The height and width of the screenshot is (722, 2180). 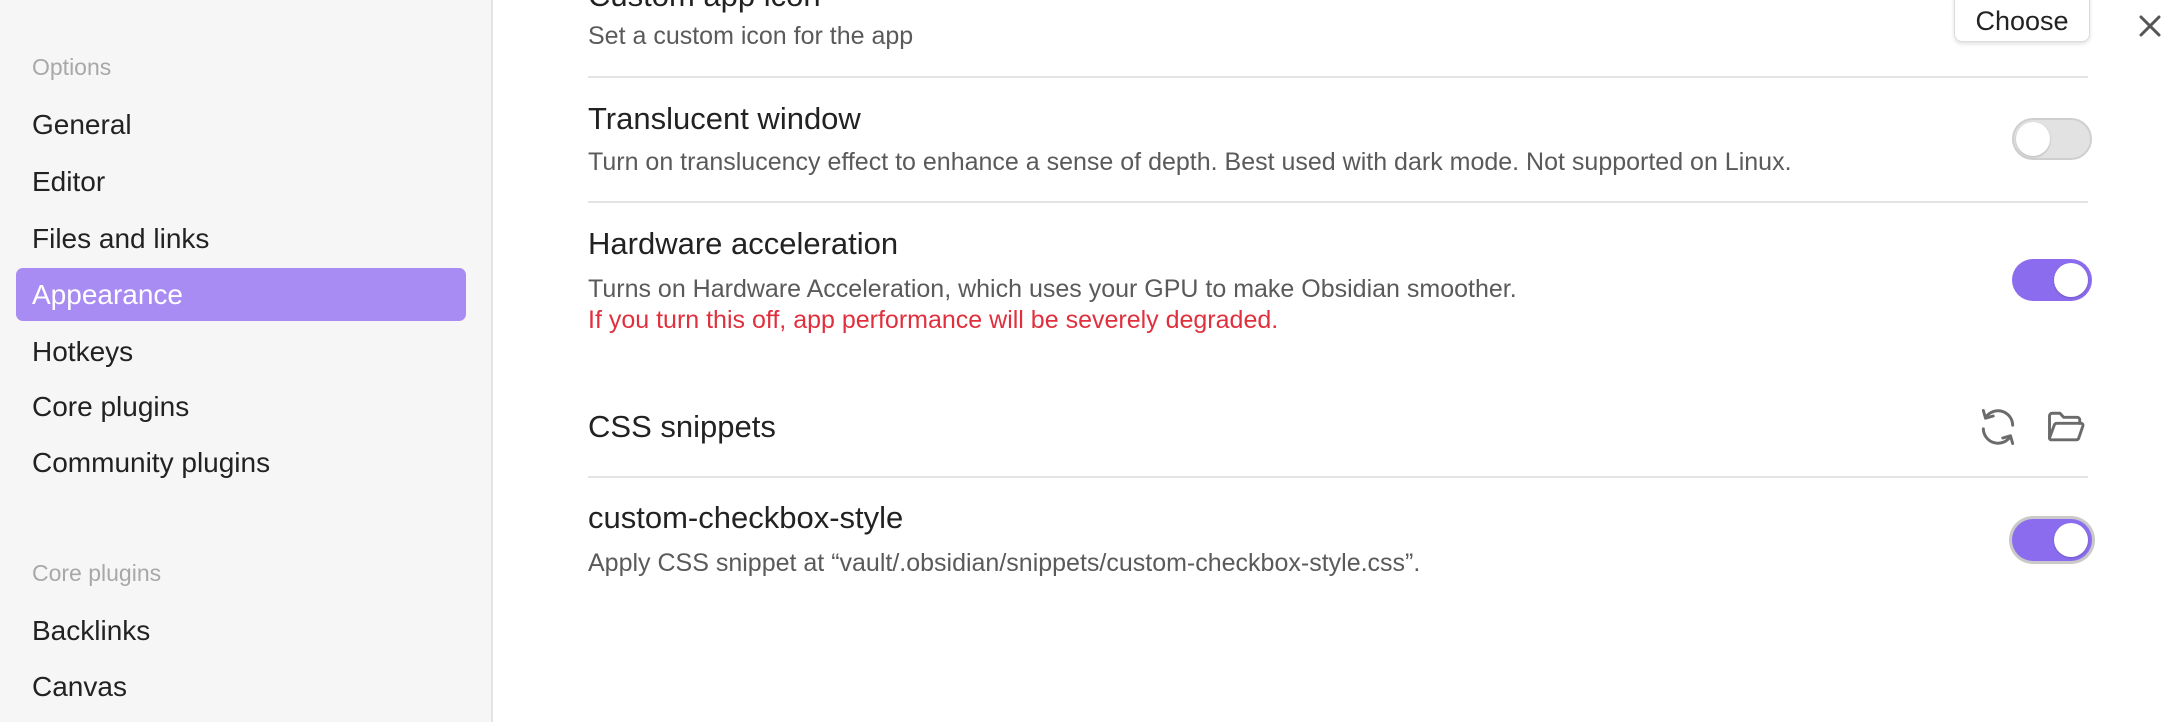 What do you see at coordinates (1998, 427) in the screenshot?
I see `refresh-icon` at bounding box center [1998, 427].